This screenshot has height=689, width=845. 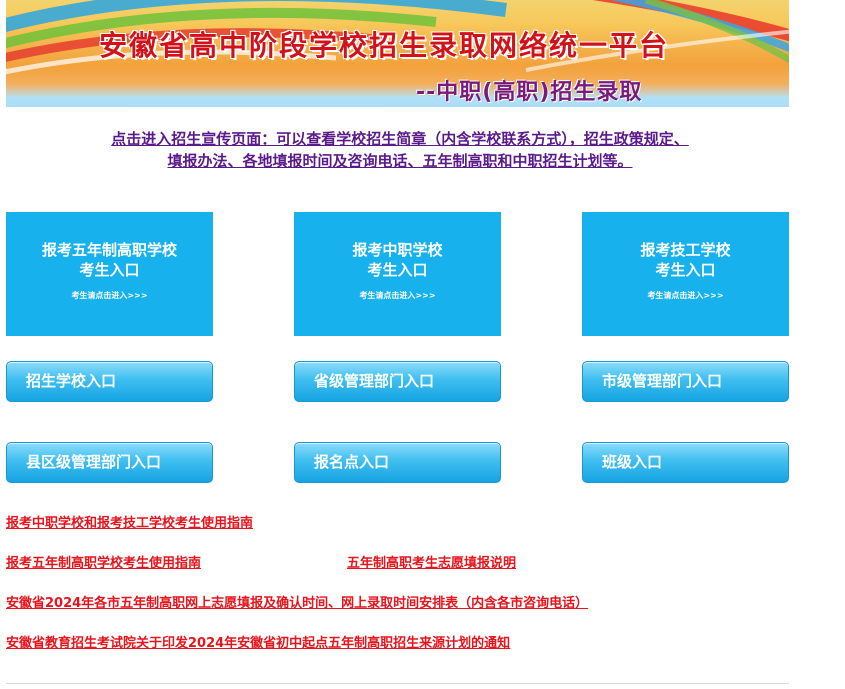 I want to click on class-entry-button: 班级入口, so click(x=685, y=462).